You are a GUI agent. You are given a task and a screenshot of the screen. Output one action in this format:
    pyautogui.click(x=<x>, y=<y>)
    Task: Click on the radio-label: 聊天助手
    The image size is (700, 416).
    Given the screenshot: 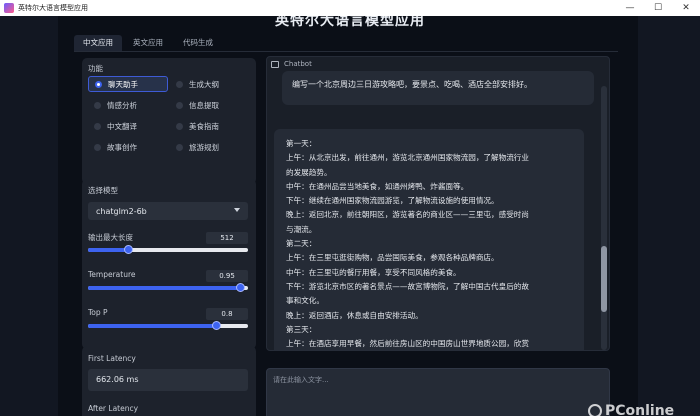 What is the action you would take?
    pyautogui.click(x=123, y=84)
    